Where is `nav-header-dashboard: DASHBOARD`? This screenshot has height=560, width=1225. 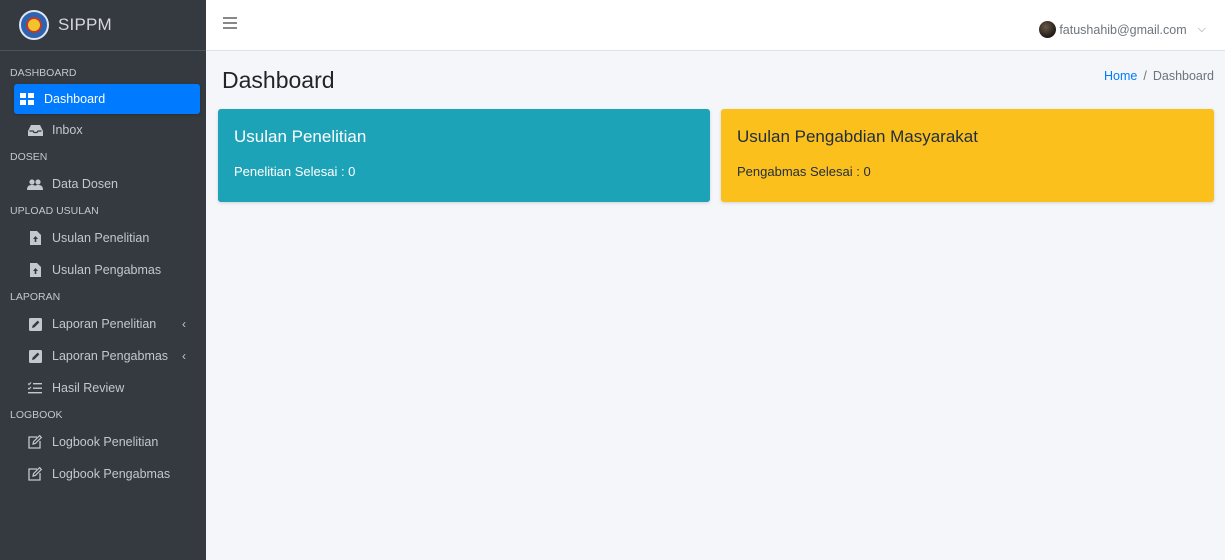
nav-header-dashboard: DASHBOARD is located at coordinates (43, 73).